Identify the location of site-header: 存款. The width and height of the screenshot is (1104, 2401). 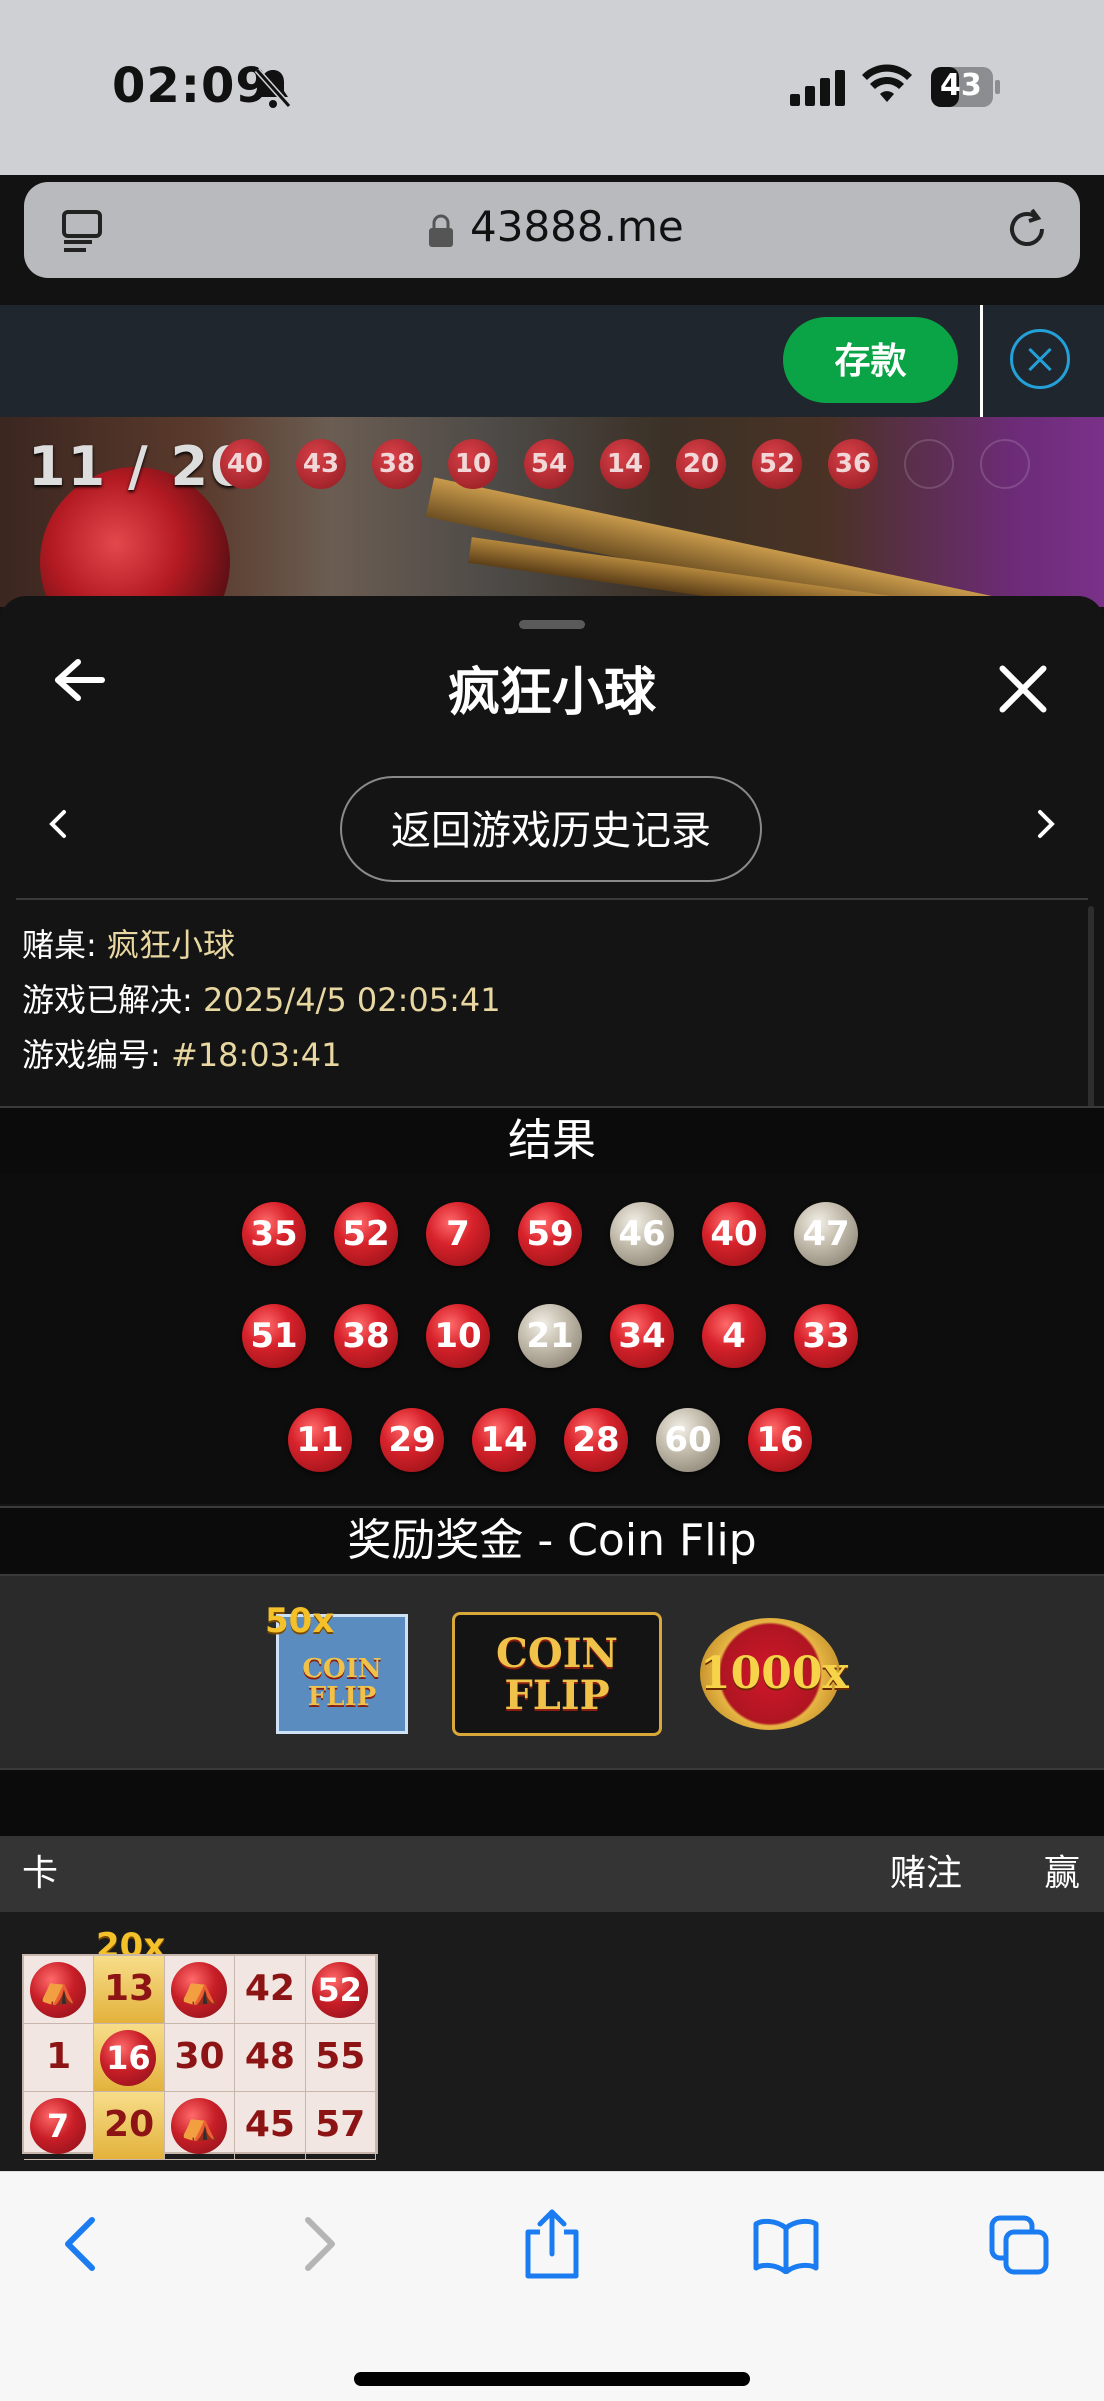
(552, 361).